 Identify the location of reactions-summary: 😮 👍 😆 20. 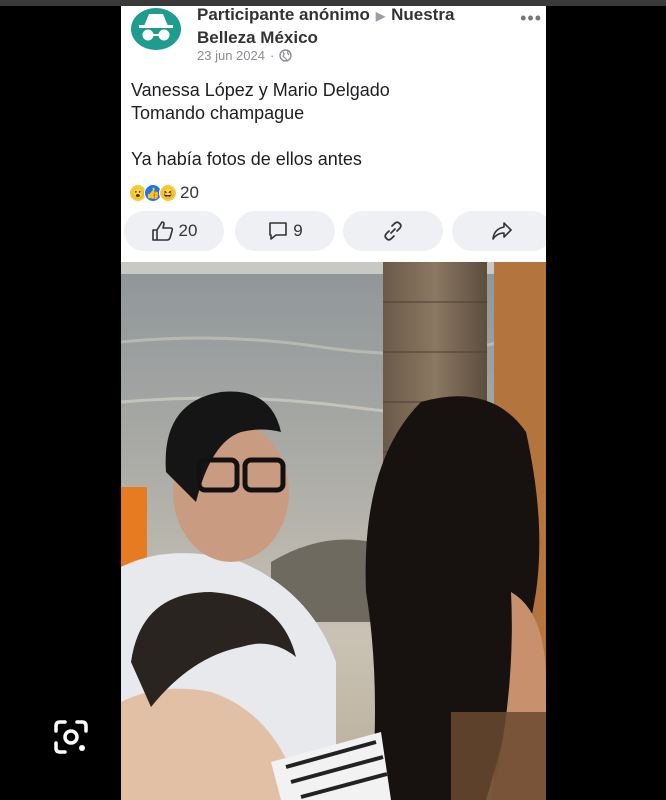
(164, 193).